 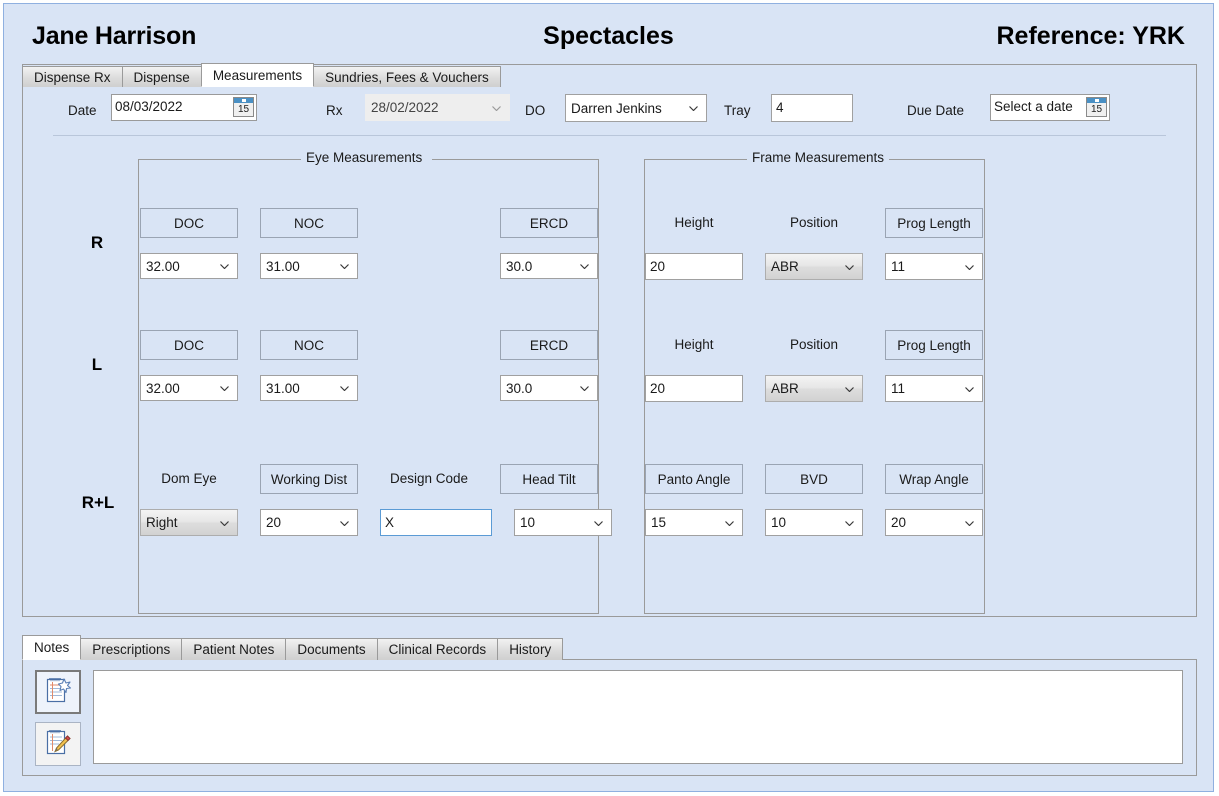 What do you see at coordinates (812, 108) in the screenshot?
I see `tray-input: 4` at bounding box center [812, 108].